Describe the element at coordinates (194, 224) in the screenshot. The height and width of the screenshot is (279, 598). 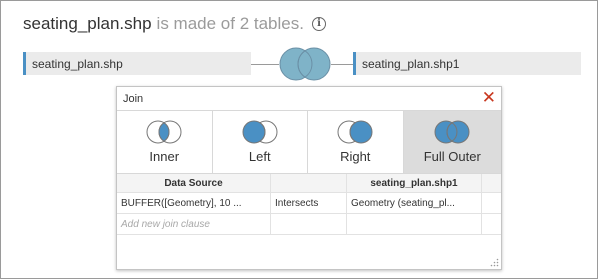
I see `add-join-clause-placeholder: Add new join clause` at that location.